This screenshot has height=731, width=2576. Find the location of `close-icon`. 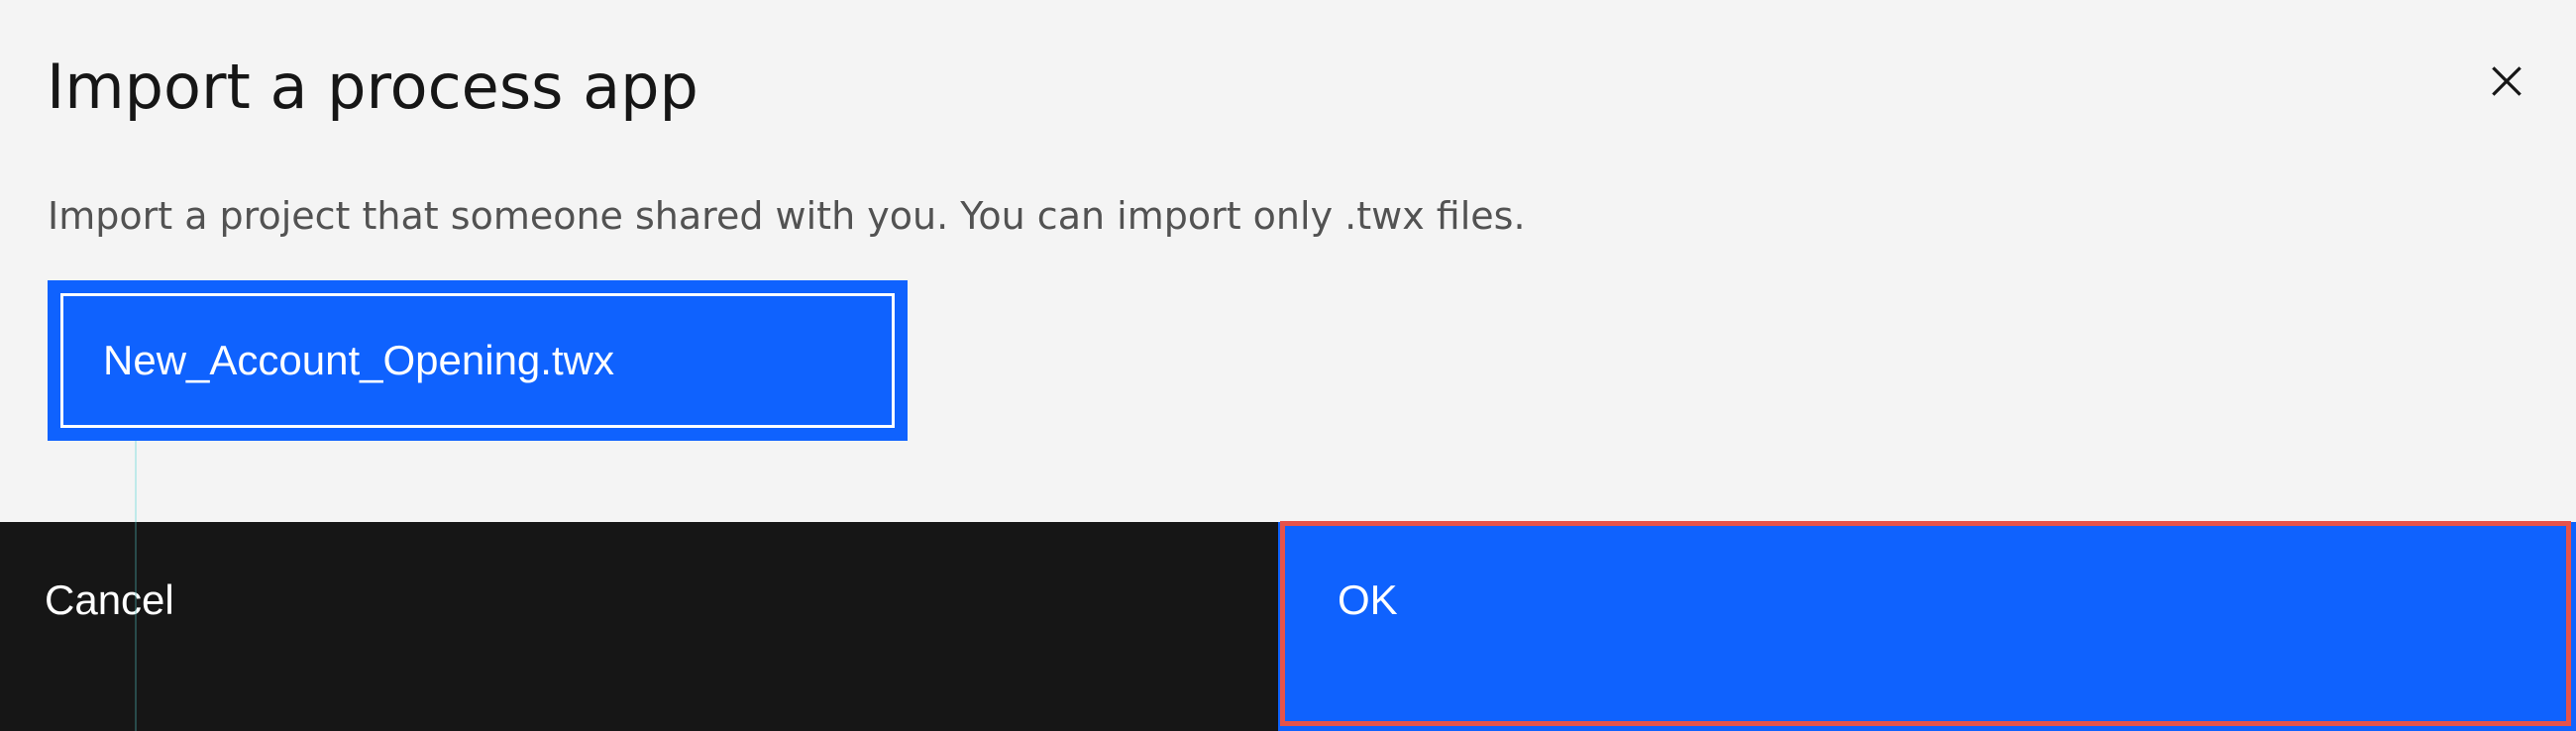

close-icon is located at coordinates (2507, 81).